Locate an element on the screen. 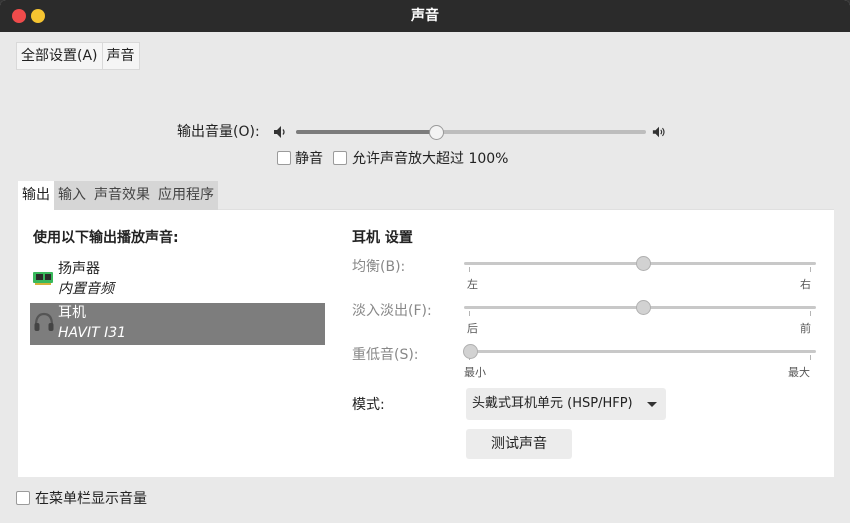 The image size is (850, 523). show-in-menubar-label: 在菜单栏显示音量 is located at coordinates (91, 499).